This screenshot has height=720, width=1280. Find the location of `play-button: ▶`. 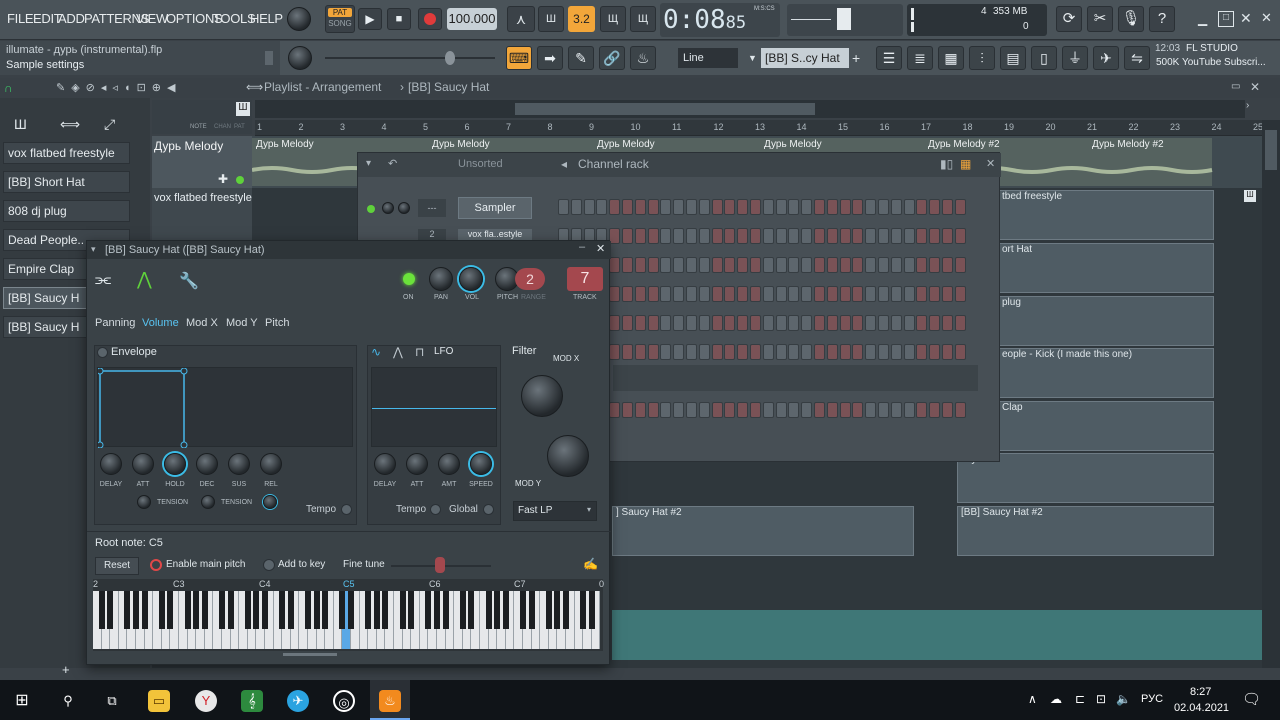

play-button: ▶ is located at coordinates (370, 19).